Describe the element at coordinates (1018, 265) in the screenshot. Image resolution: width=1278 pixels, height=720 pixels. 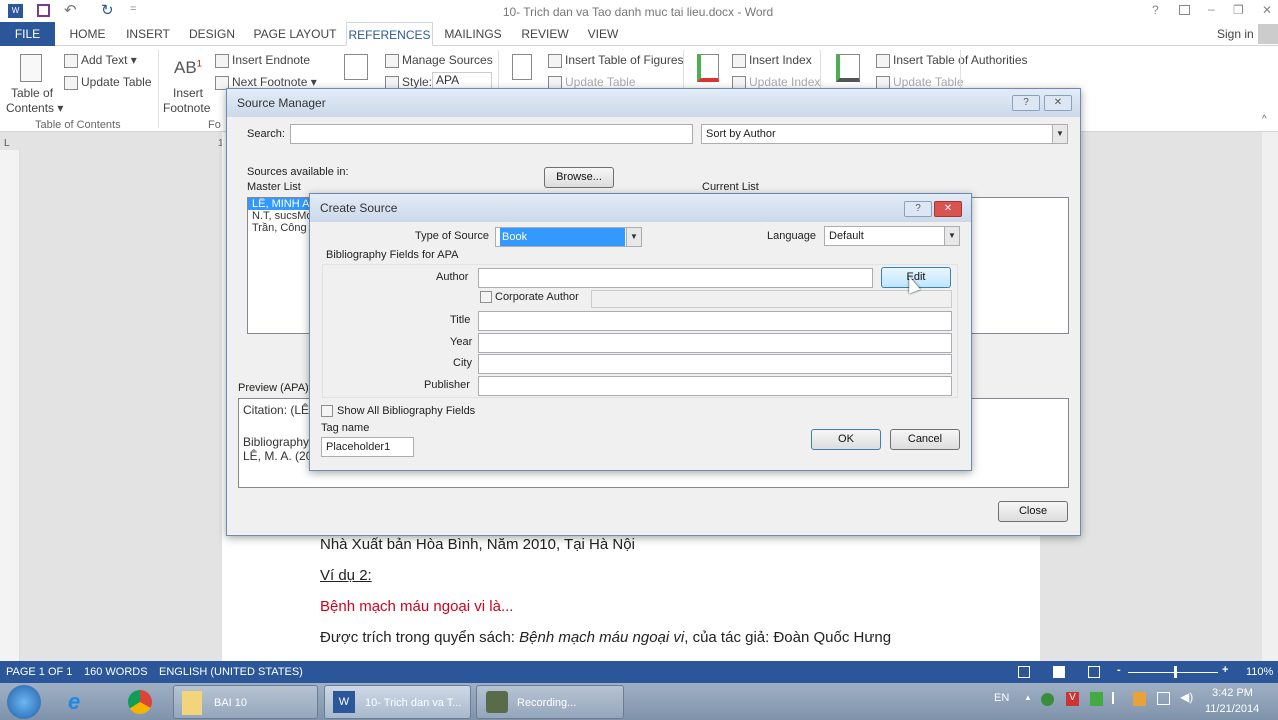
I see `current-list` at that location.